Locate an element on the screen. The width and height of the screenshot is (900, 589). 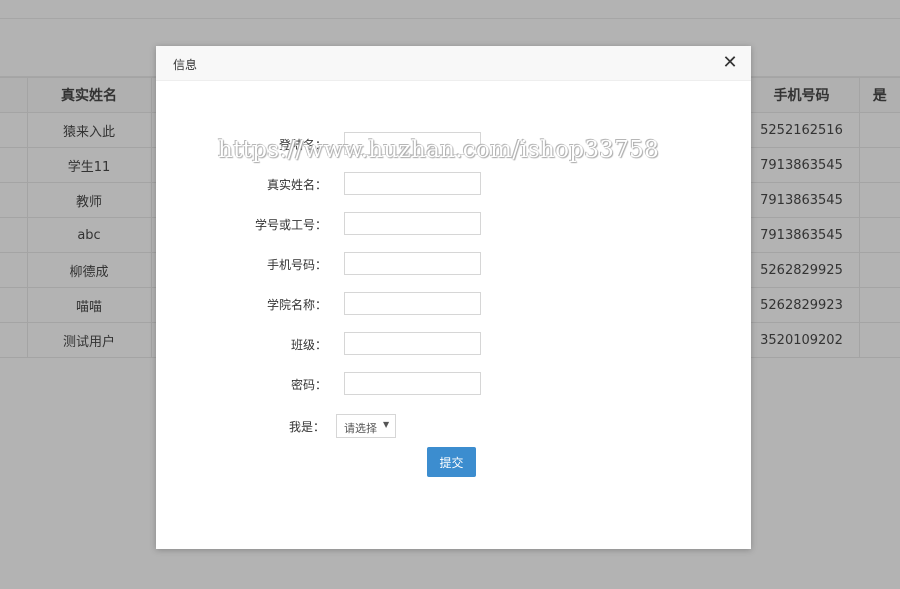
form-row-phone: 手机号码： is located at coordinates (453, 264).